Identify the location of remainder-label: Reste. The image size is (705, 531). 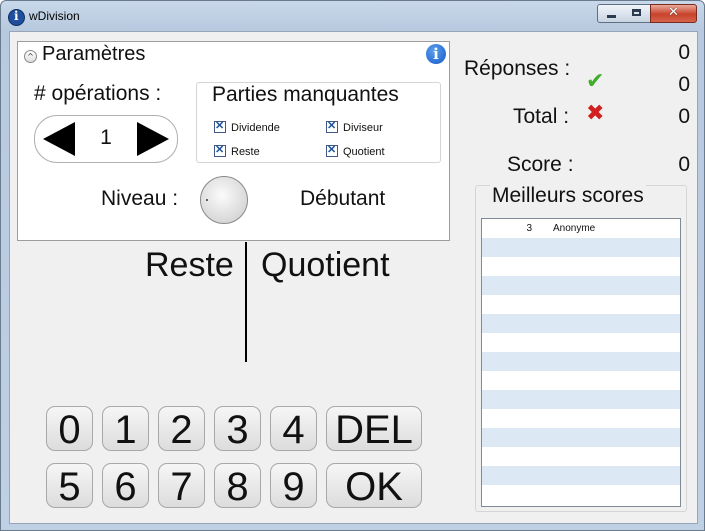
(189, 265).